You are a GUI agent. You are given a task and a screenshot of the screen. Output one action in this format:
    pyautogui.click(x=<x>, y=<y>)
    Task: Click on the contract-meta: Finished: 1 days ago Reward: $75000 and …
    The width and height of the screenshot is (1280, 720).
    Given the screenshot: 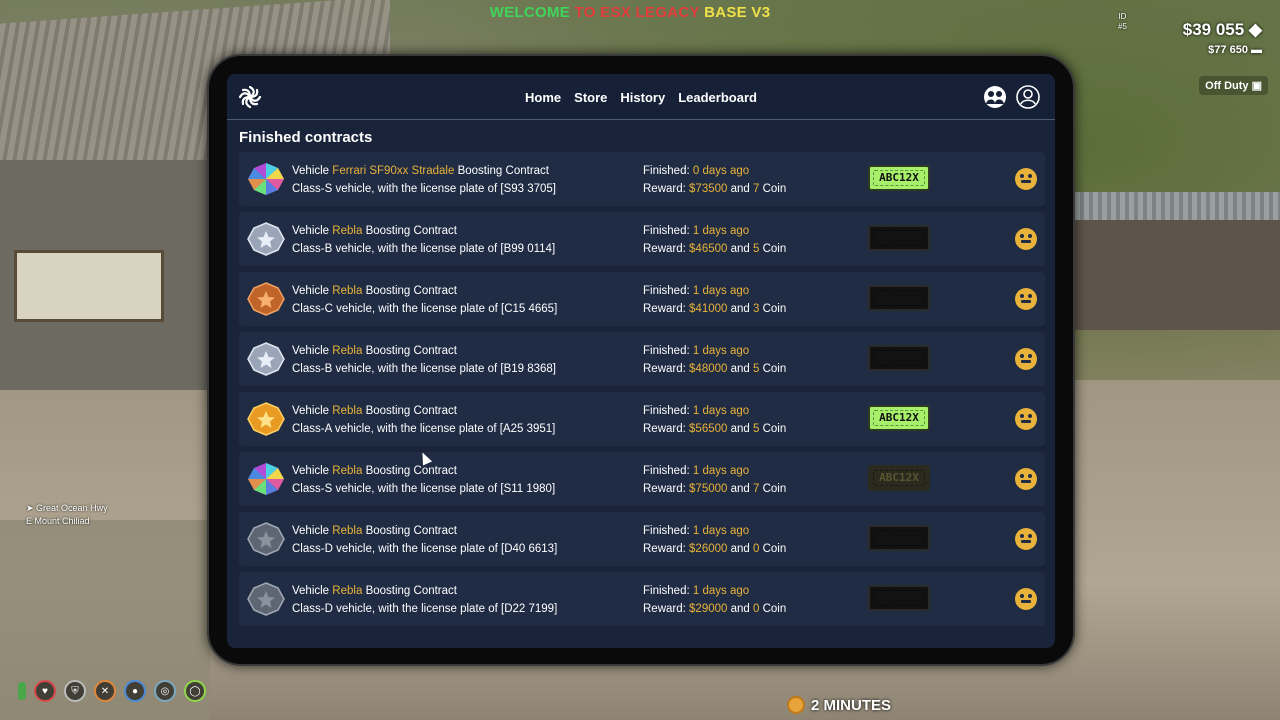 What is the action you would take?
    pyautogui.click(x=714, y=480)
    